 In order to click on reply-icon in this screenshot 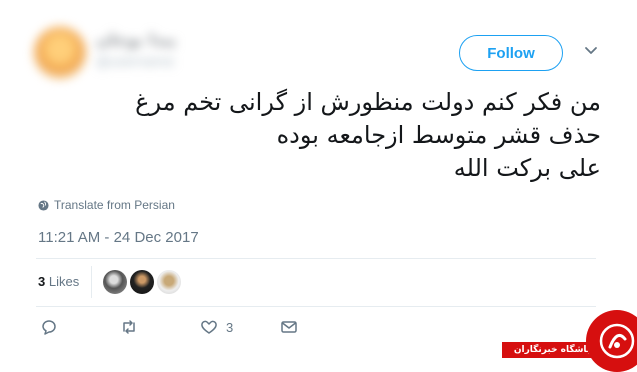, I will do `click(49, 327)`.